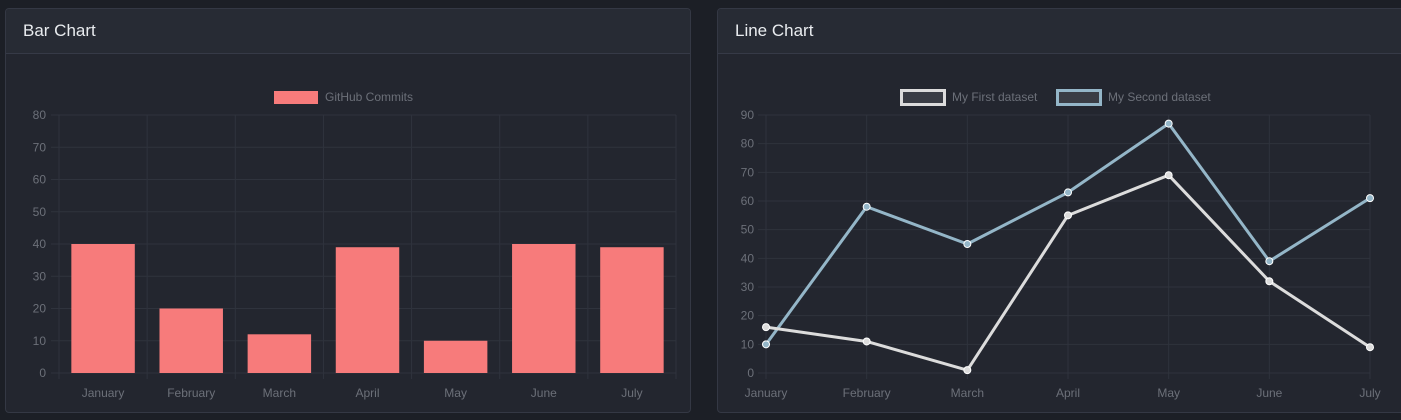  I want to click on bar-april, so click(367, 310).